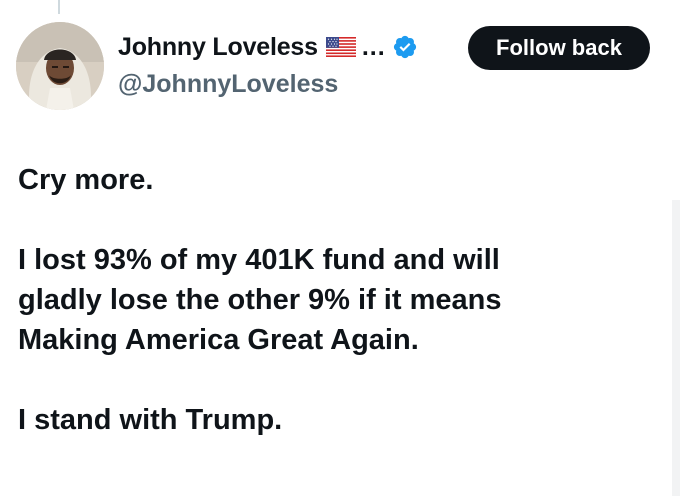  I want to click on tweet-paragraph-3: I stand with Trump., so click(150, 420).